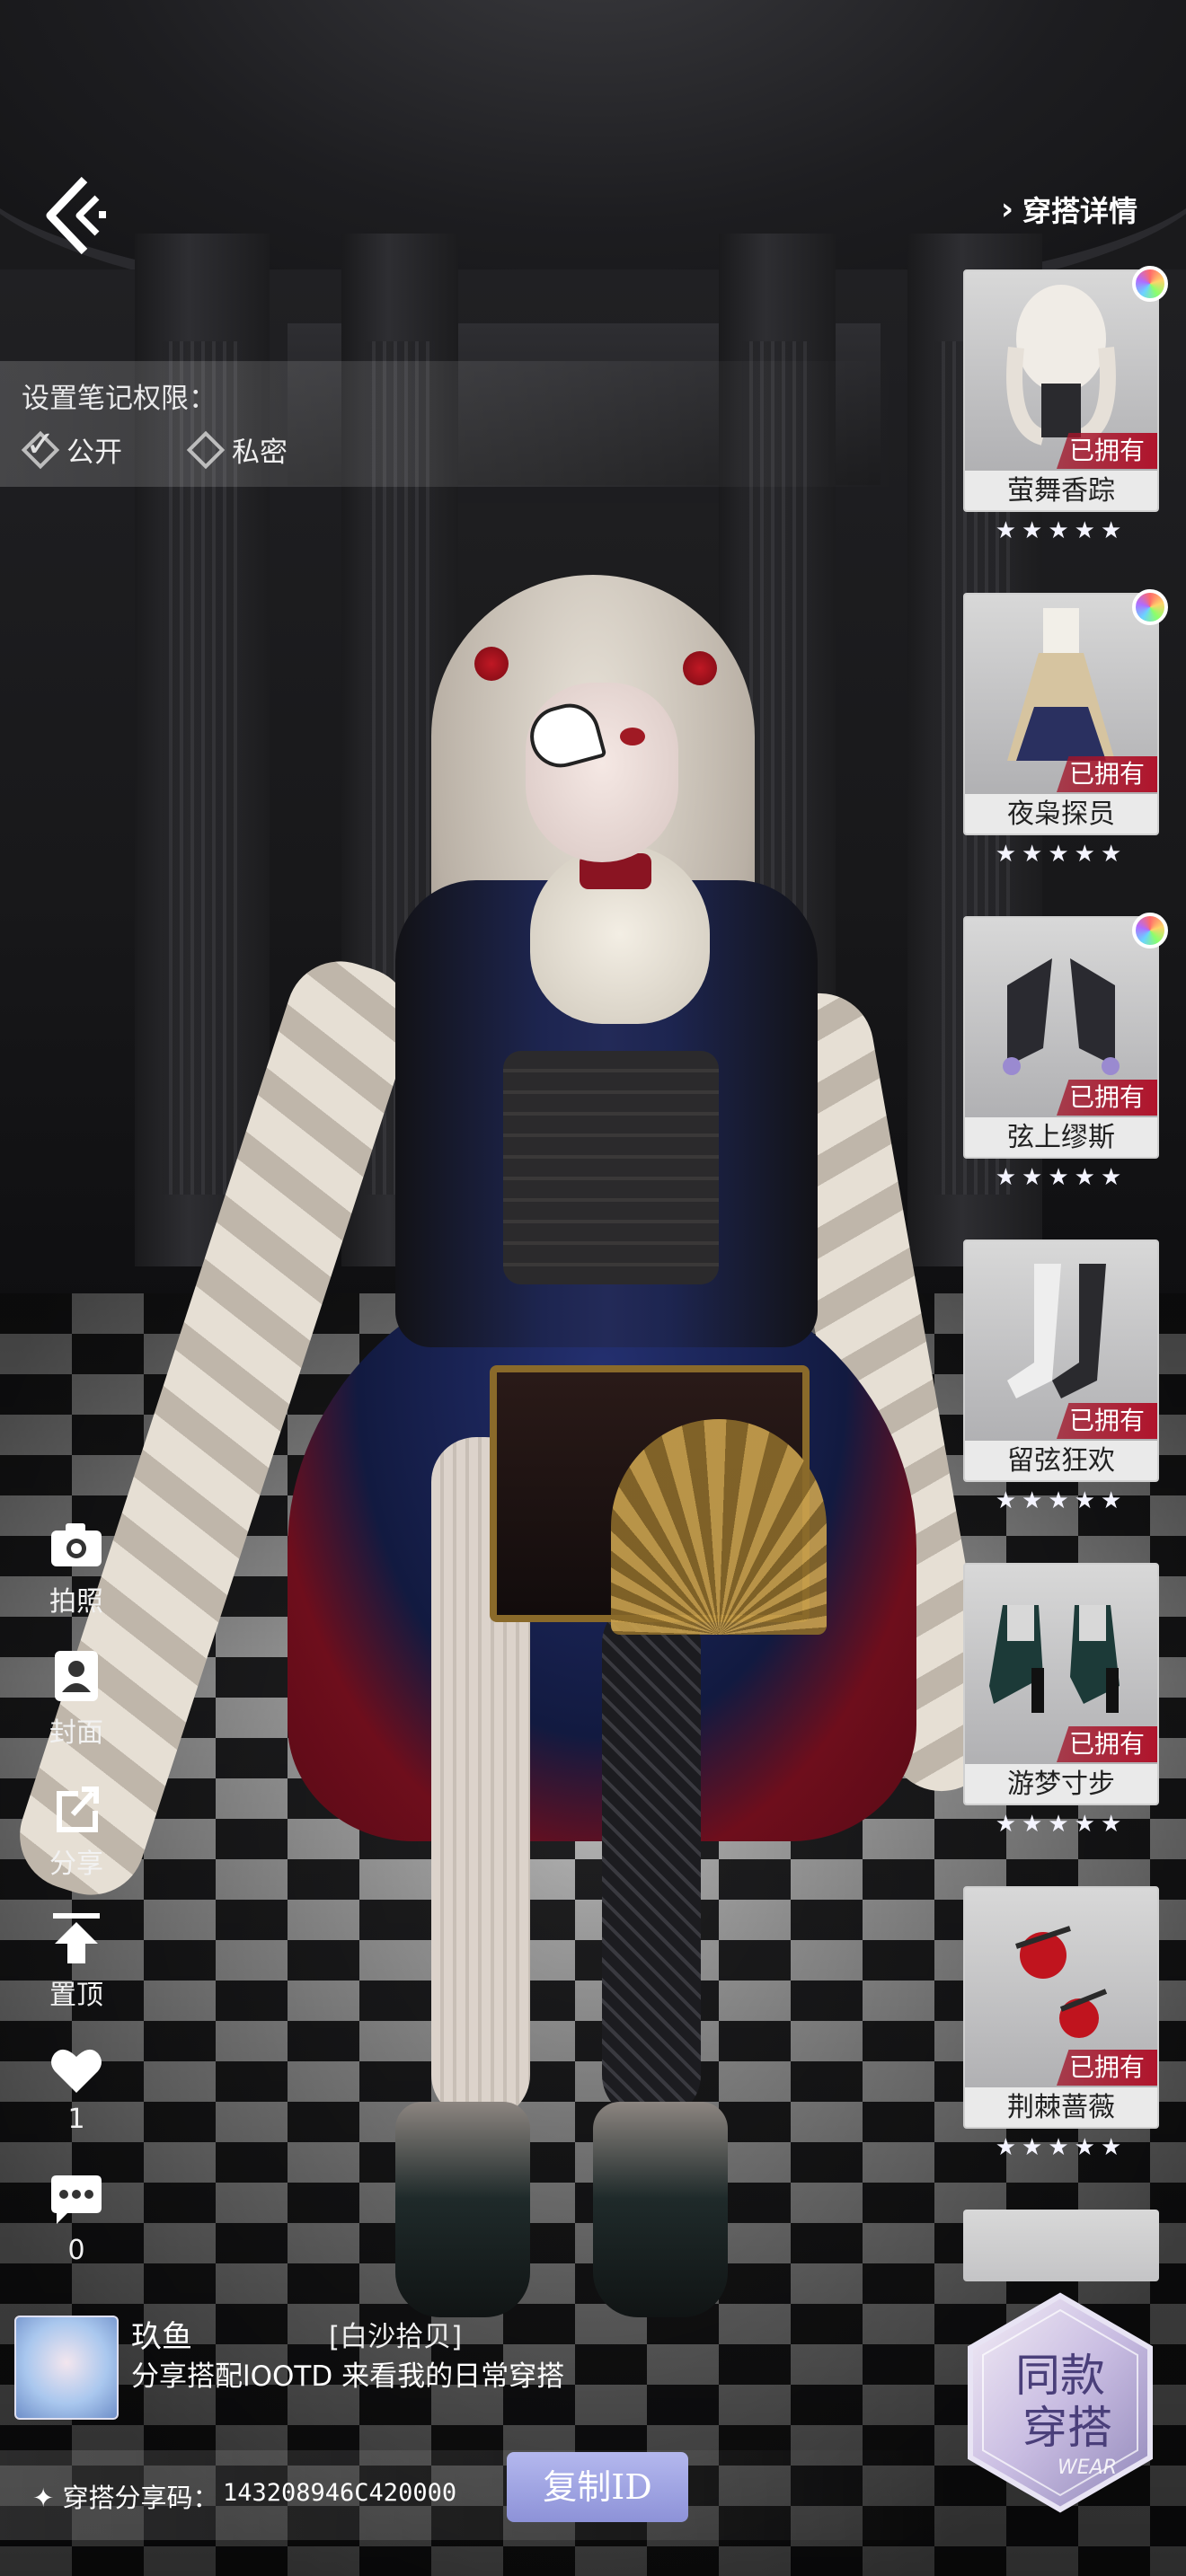 The height and width of the screenshot is (2576, 1186). I want to click on eye, so click(632, 736).